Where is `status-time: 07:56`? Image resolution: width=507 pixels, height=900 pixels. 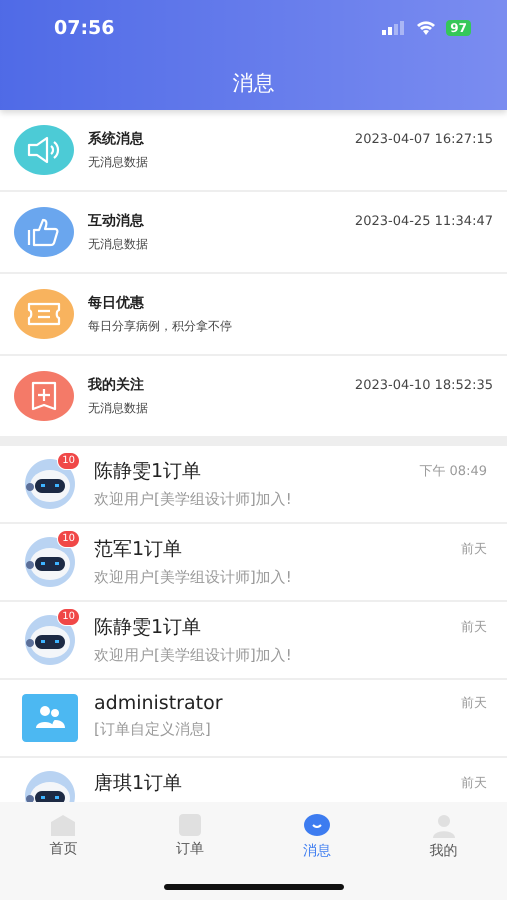
status-time: 07:56 is located at coordinates (85, 28).